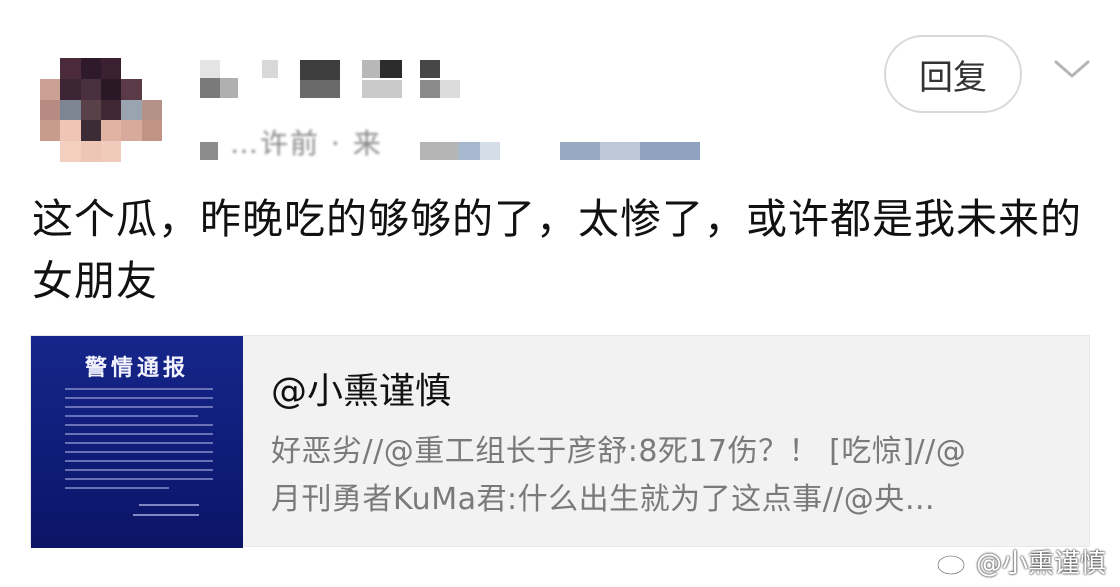 This screenshot has width=1120, height=587. What do you see at coordinates (1040, 564) in the screenshot?
I see `watermark-text: @小熏谨慎` at bounding box center [1040, 564].